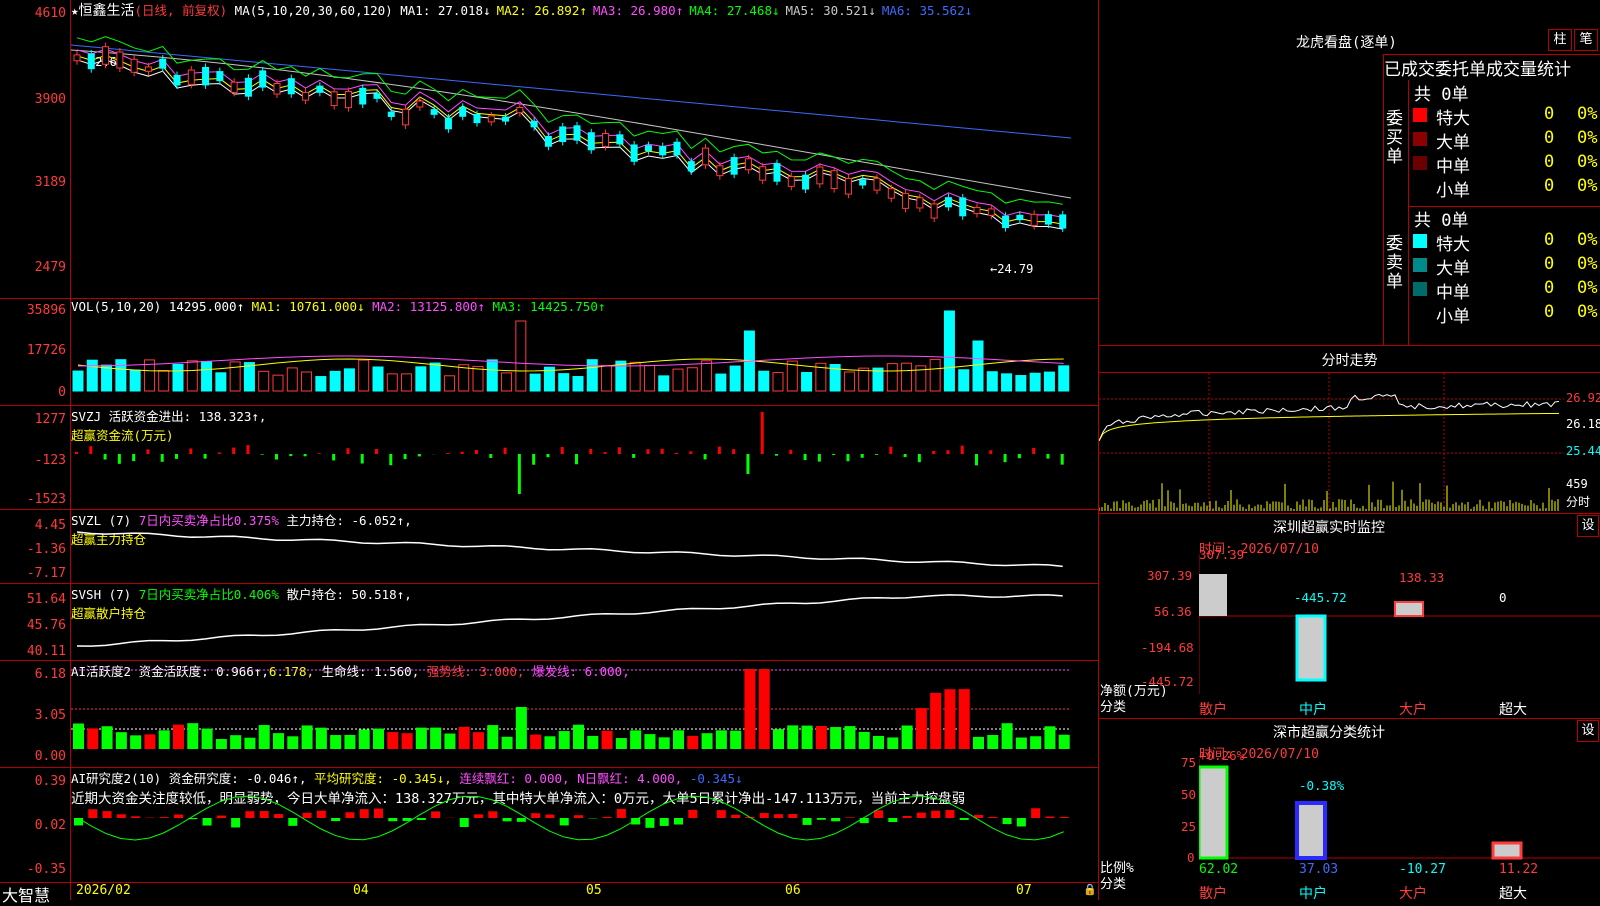 Image resolution: width=1600 pixels, height=906 pixels. I want to click on intraday-panel: 分时走势 26.92 26.18 25.44 459 分时, so click(1349, 429).